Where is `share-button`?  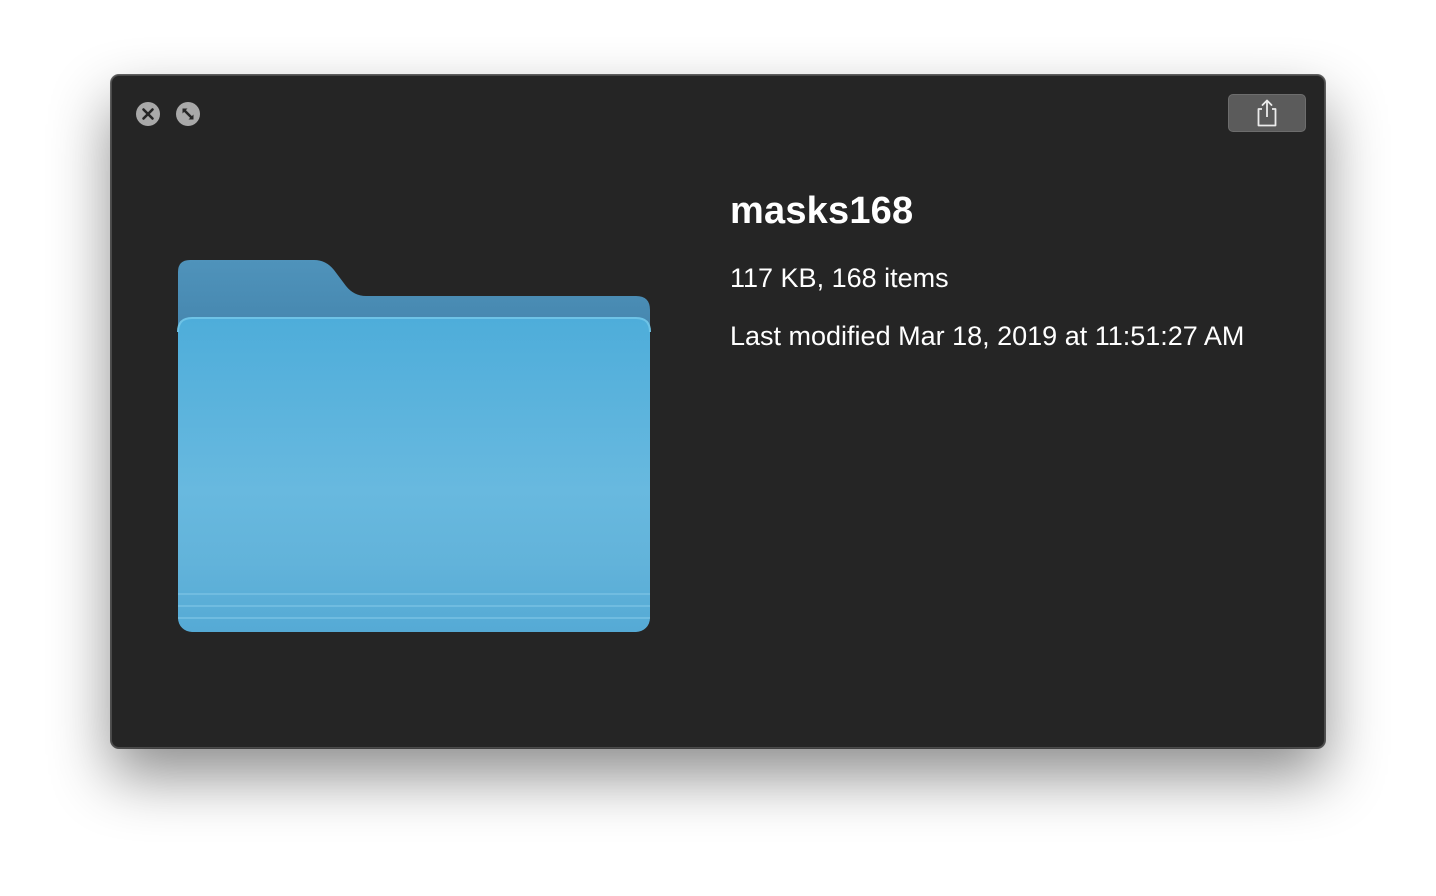
share-button is located at coordinates (1267, 113).